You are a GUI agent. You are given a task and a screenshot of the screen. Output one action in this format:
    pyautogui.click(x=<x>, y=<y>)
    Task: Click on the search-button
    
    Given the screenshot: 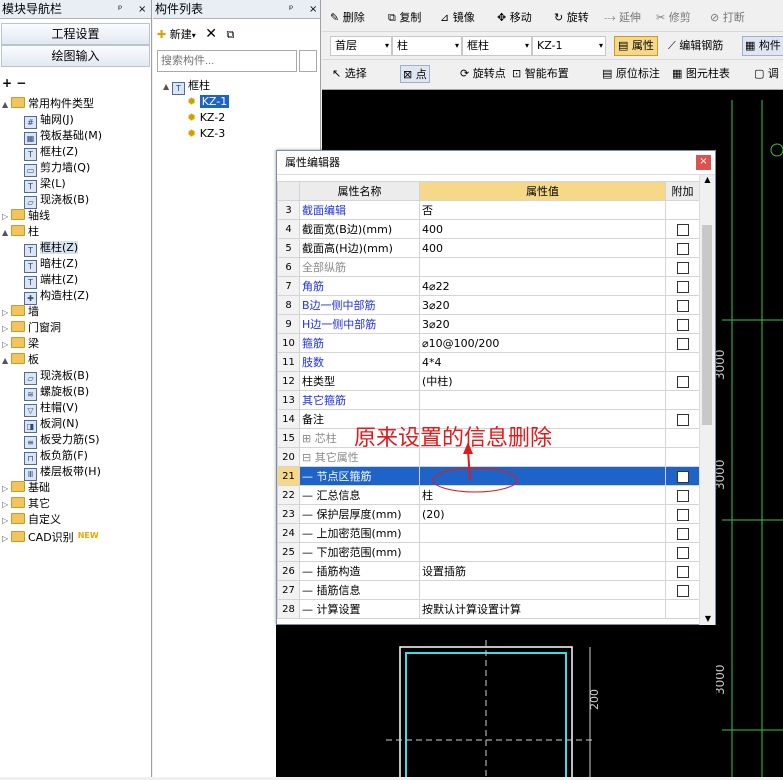 What is the action you would take?
    pyautogui.click(x=308, y=61)
    